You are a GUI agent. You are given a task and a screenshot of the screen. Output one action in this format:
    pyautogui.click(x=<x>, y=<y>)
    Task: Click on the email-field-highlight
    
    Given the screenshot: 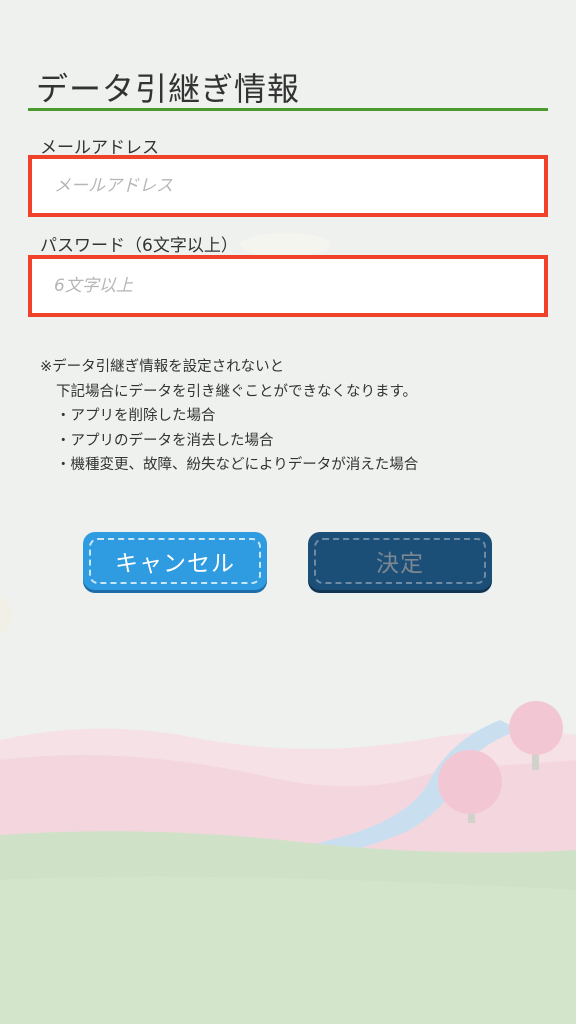 What is the action you would take?
    pyautogui.click(x=288, y=186)
    